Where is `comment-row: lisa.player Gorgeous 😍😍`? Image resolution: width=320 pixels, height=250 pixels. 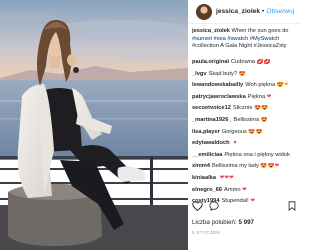
comment-row: lisa.player Gorgeous 😍😍 is located at coordinates (246, 135).